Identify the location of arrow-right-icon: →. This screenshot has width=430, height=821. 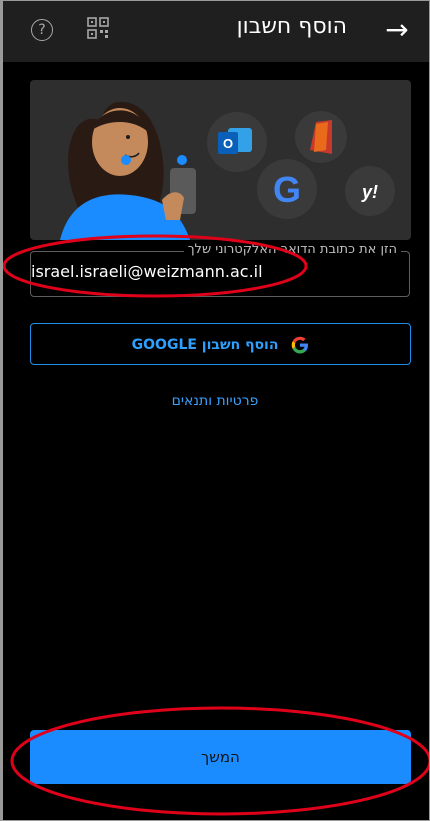
(397, 30).